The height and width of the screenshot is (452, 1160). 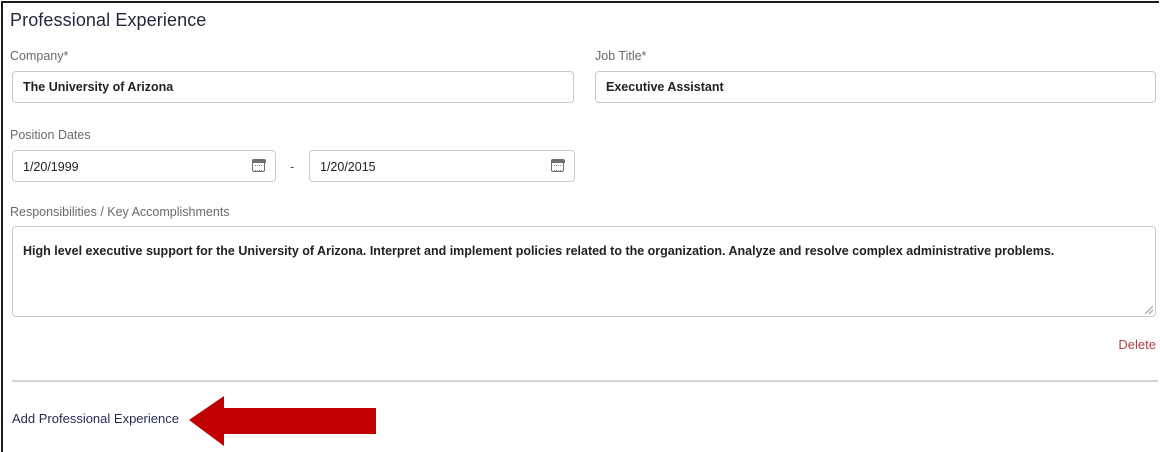 I want to click on responsibilities-label: Responsibilities / Key Accomplishments, so click(x=120, y=212).